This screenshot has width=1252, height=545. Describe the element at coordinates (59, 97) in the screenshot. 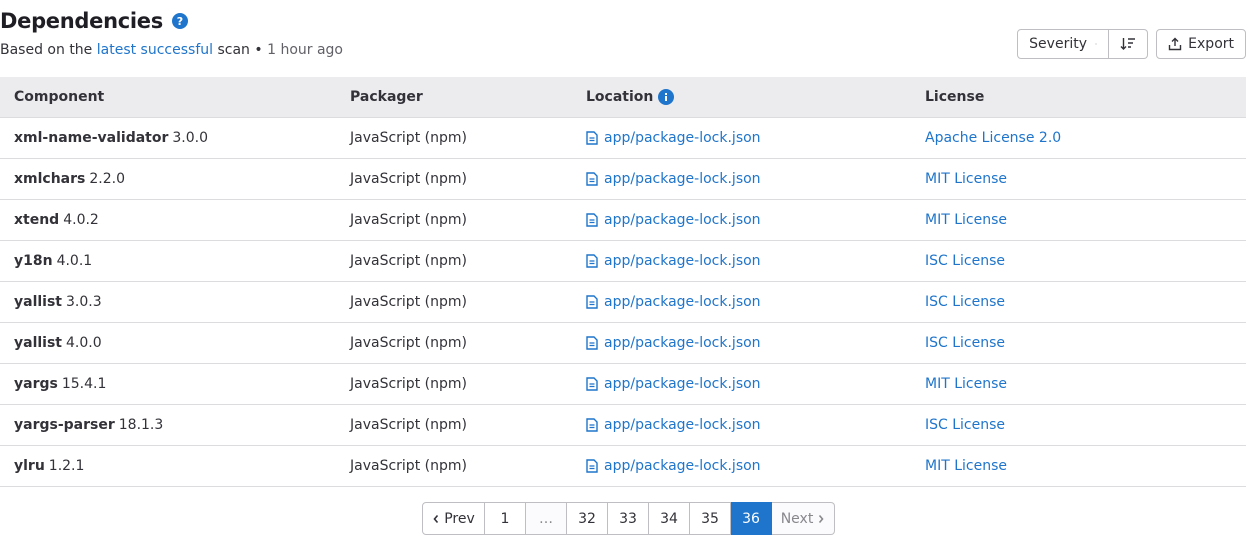

I see `column-header-component: Component` at that location.